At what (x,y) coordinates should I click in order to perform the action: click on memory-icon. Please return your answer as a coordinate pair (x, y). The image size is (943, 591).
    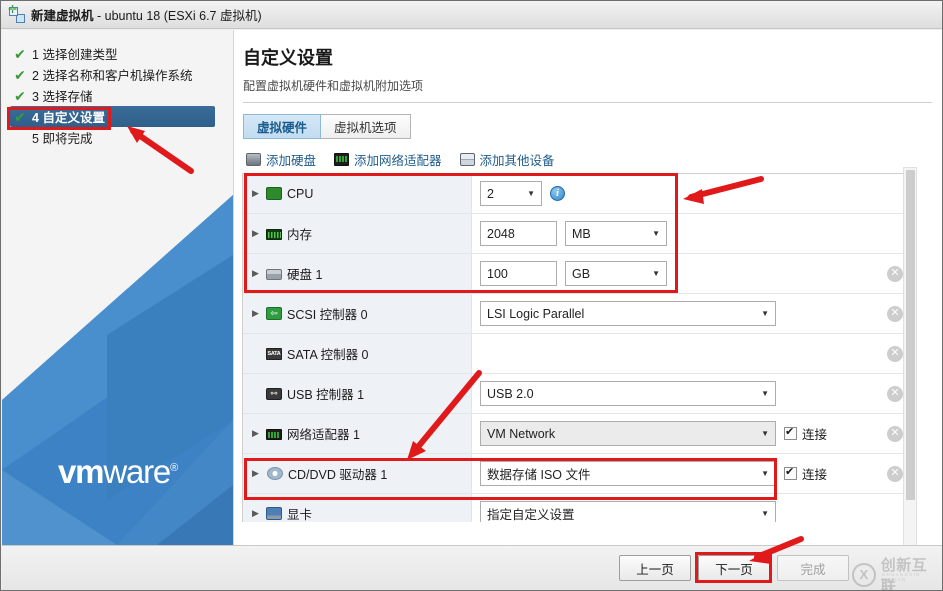
    Looking at the image, I should click on (274, 234).